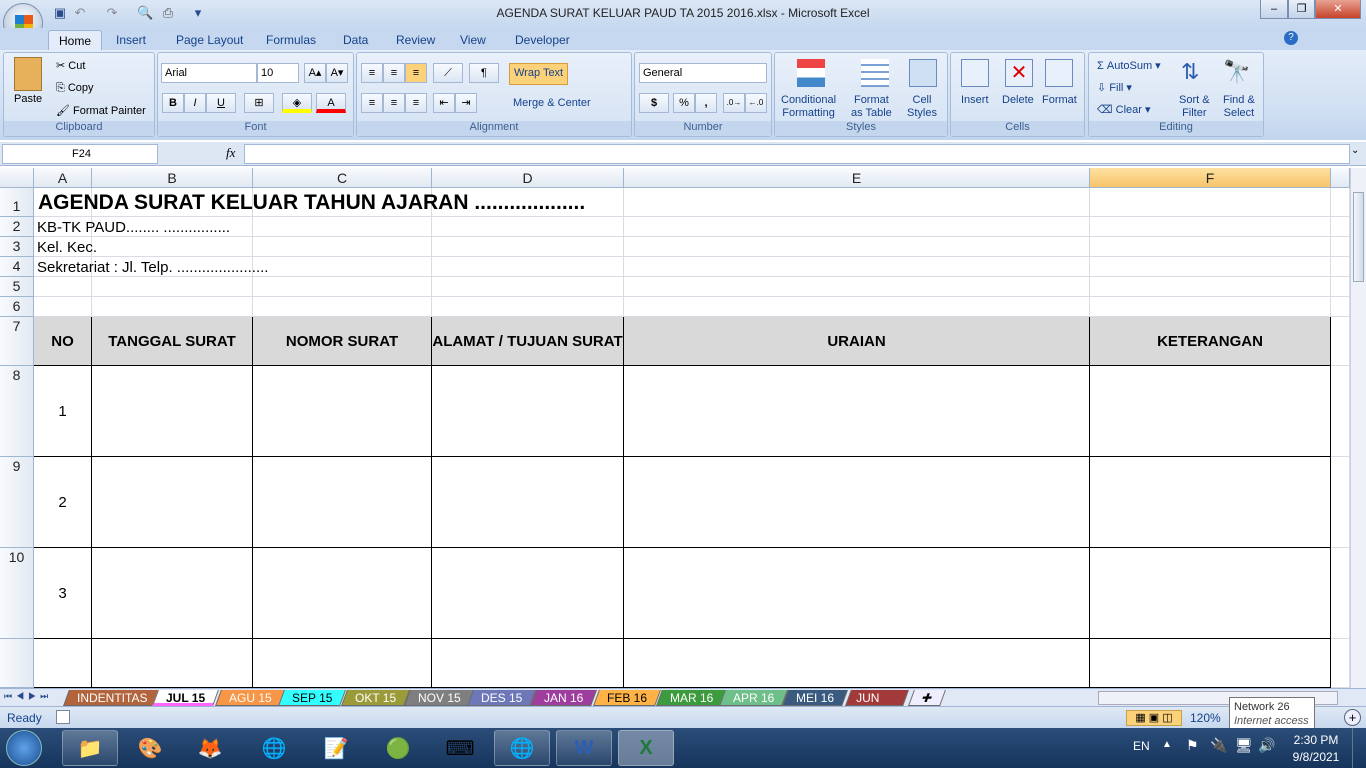 The height and width of the screenshot is (768, 1366). I want to click on decrease-indent-icon: ⇤, so click(444, 103).